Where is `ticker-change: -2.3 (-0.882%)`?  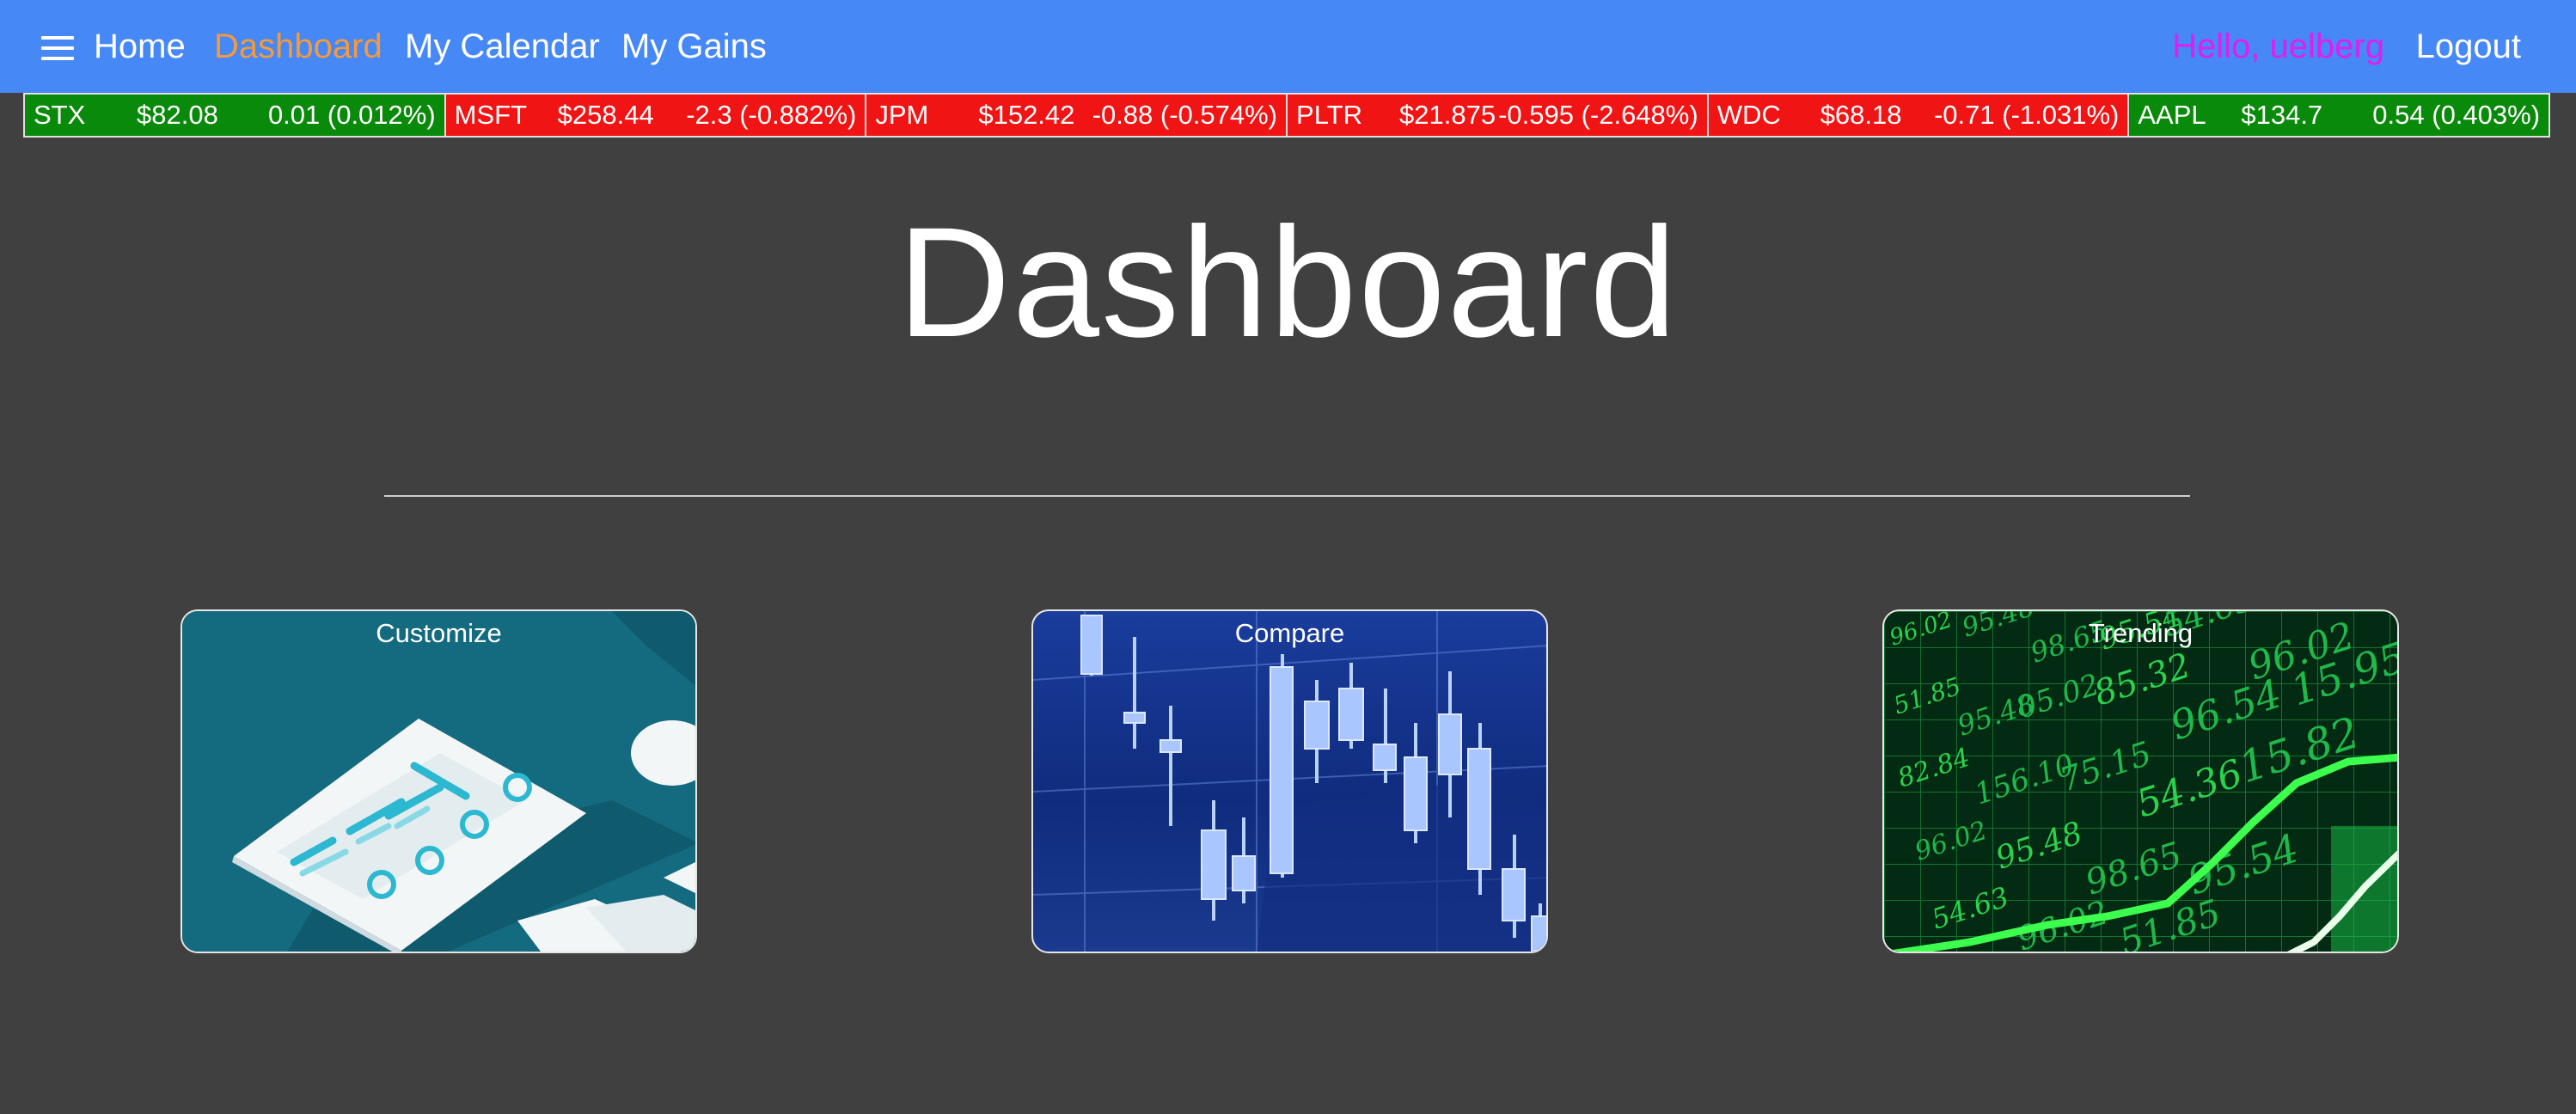 ticker-change: -2.3 (-0.882%) is located at coordinates (771, 115).